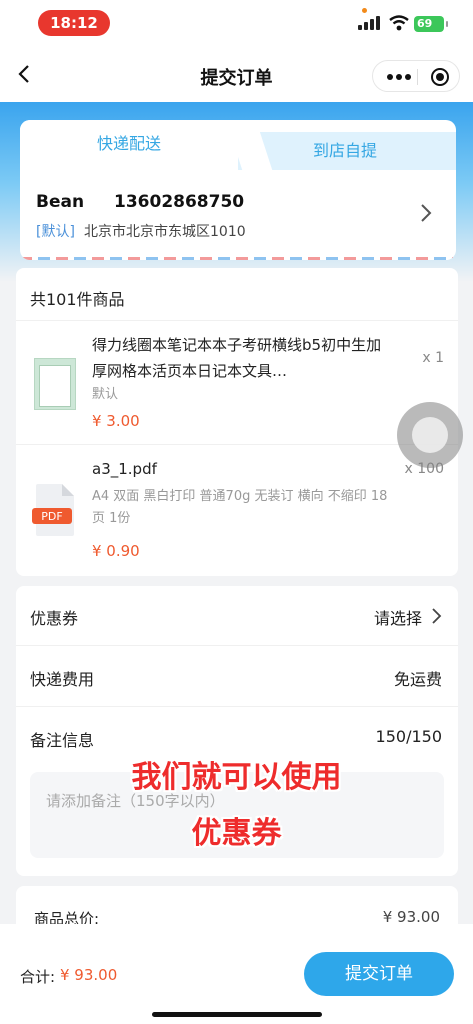 The width and height of the screenshot is (473, 1024). Describe the element at coordinates (399, 77) in the screenshot. I see `more-icon` at that location.